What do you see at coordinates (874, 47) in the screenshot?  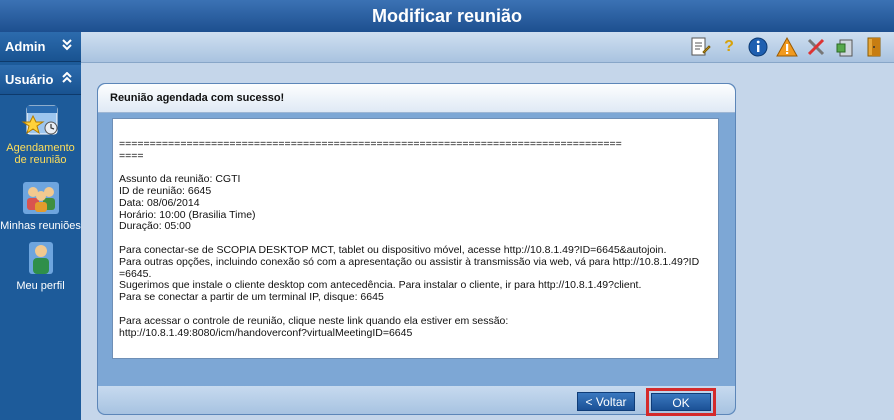 I see `logout-door-icon` at bounding box center [874, 47].